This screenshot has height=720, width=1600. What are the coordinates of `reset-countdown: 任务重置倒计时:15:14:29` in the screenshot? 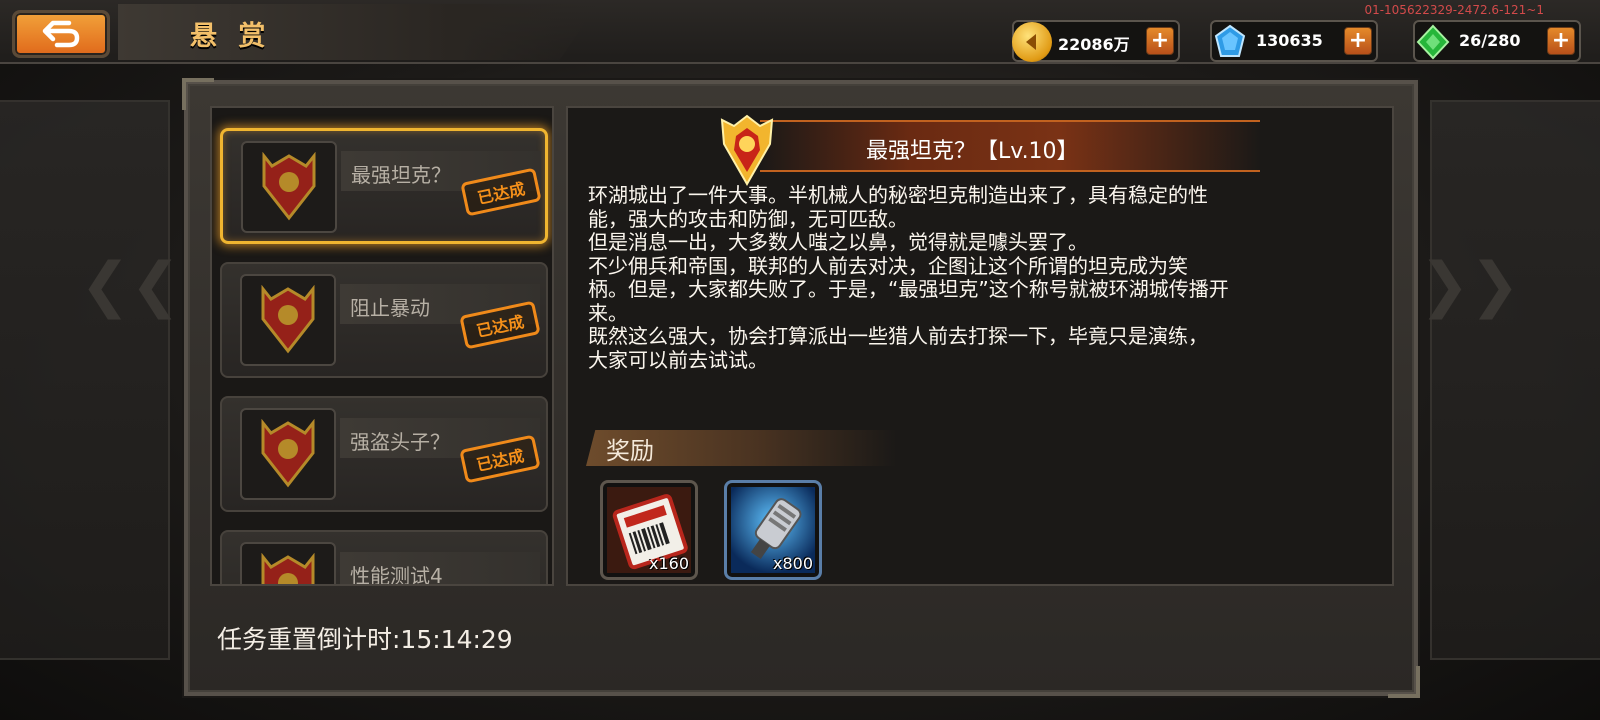 It's located at (365, 639).